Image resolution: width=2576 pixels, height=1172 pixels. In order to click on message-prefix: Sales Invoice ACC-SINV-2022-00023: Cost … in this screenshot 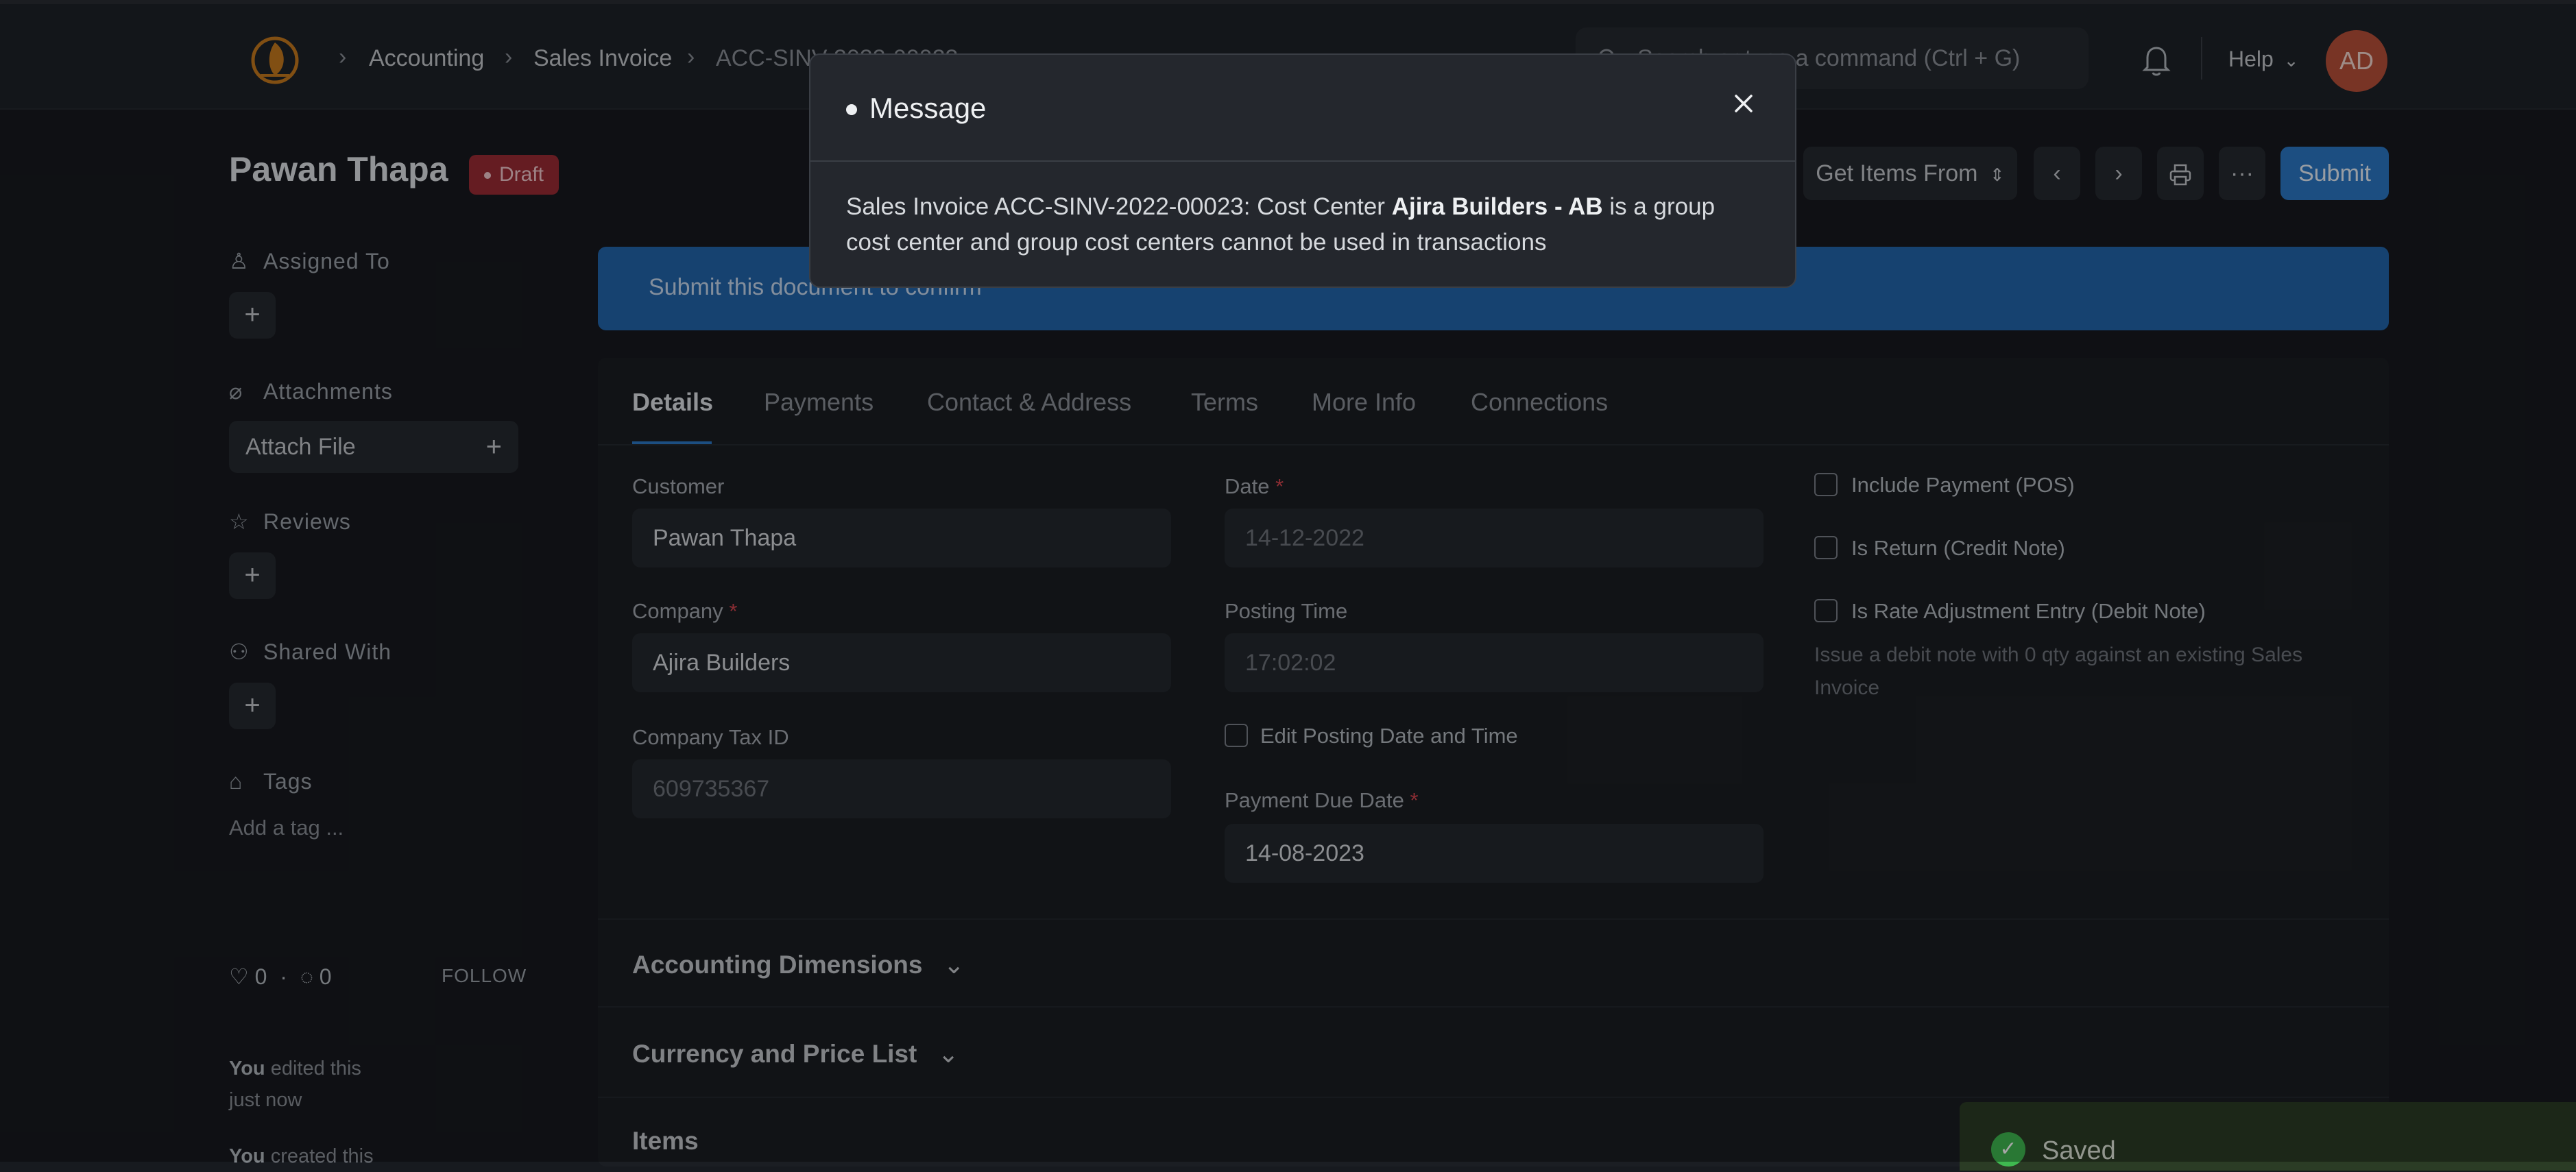, I will do `click(1119, 206)`.